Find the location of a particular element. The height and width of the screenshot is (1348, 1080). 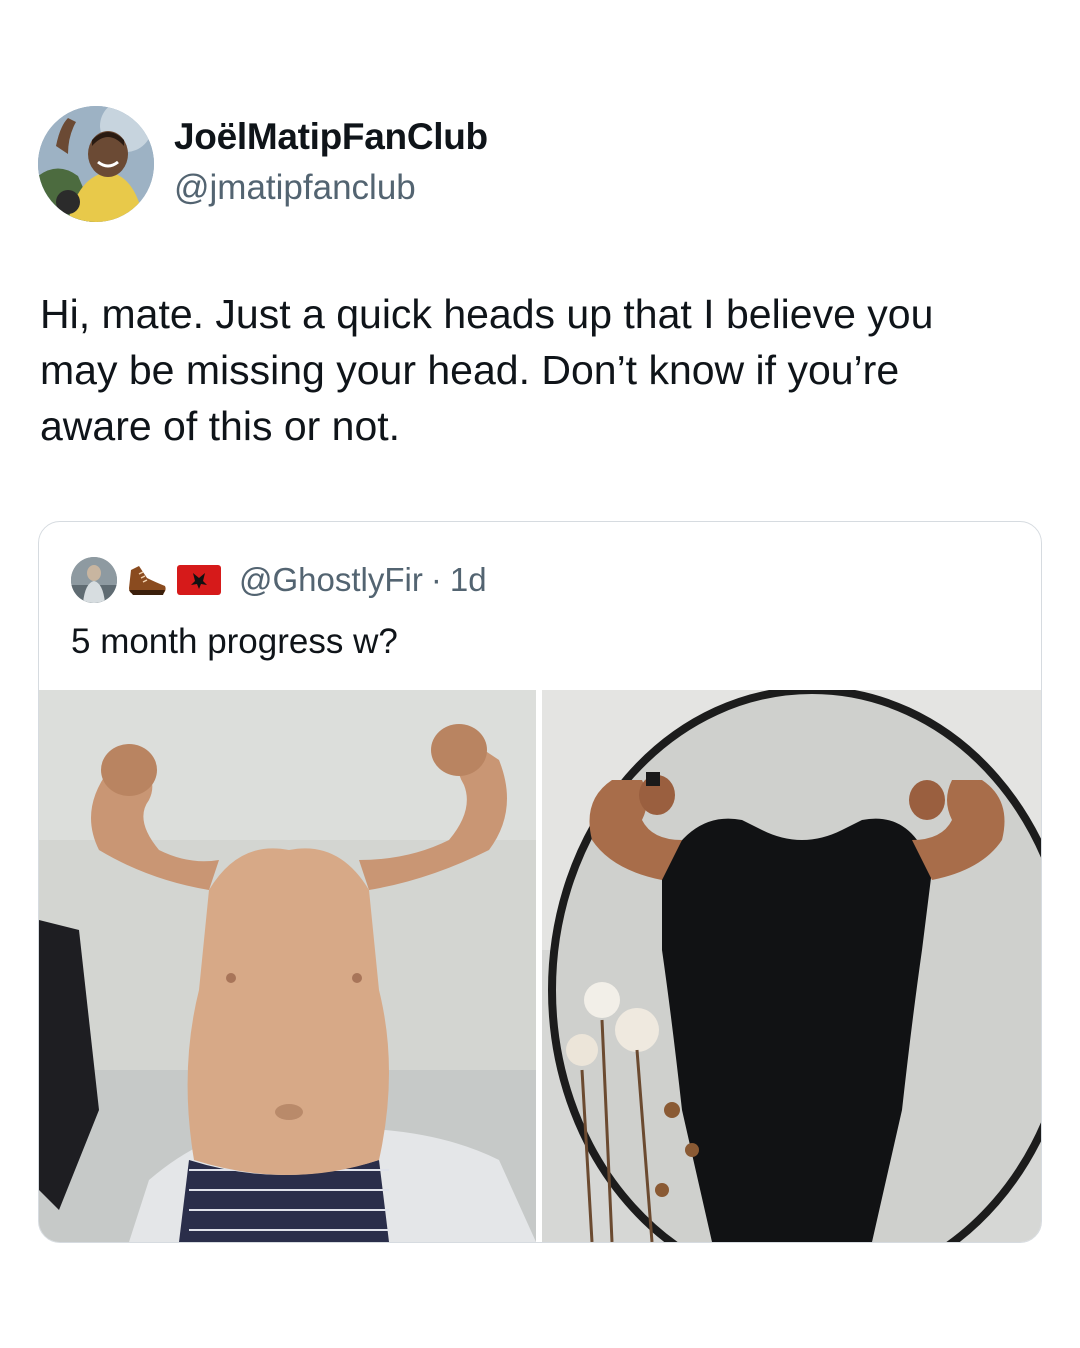

author-avatar is located at coordinates (96, 164).